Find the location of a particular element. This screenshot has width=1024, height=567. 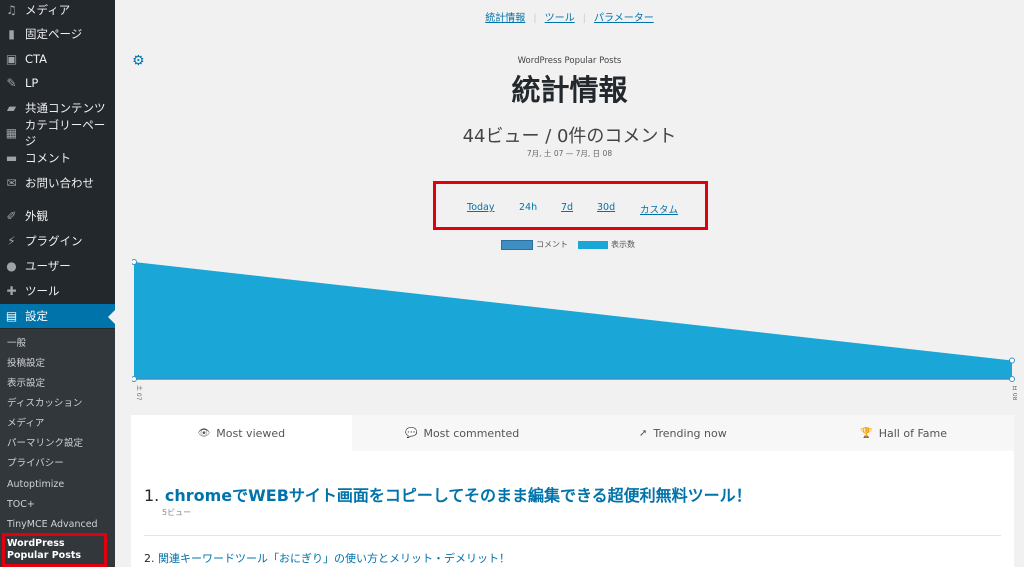

menu-label: 固定ページ is located at coordinates (54, 34).